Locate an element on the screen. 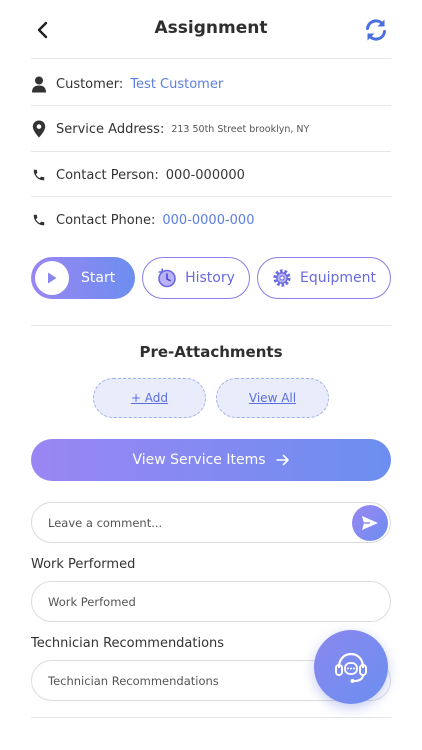  back-button is located at coordinates (43, 30).